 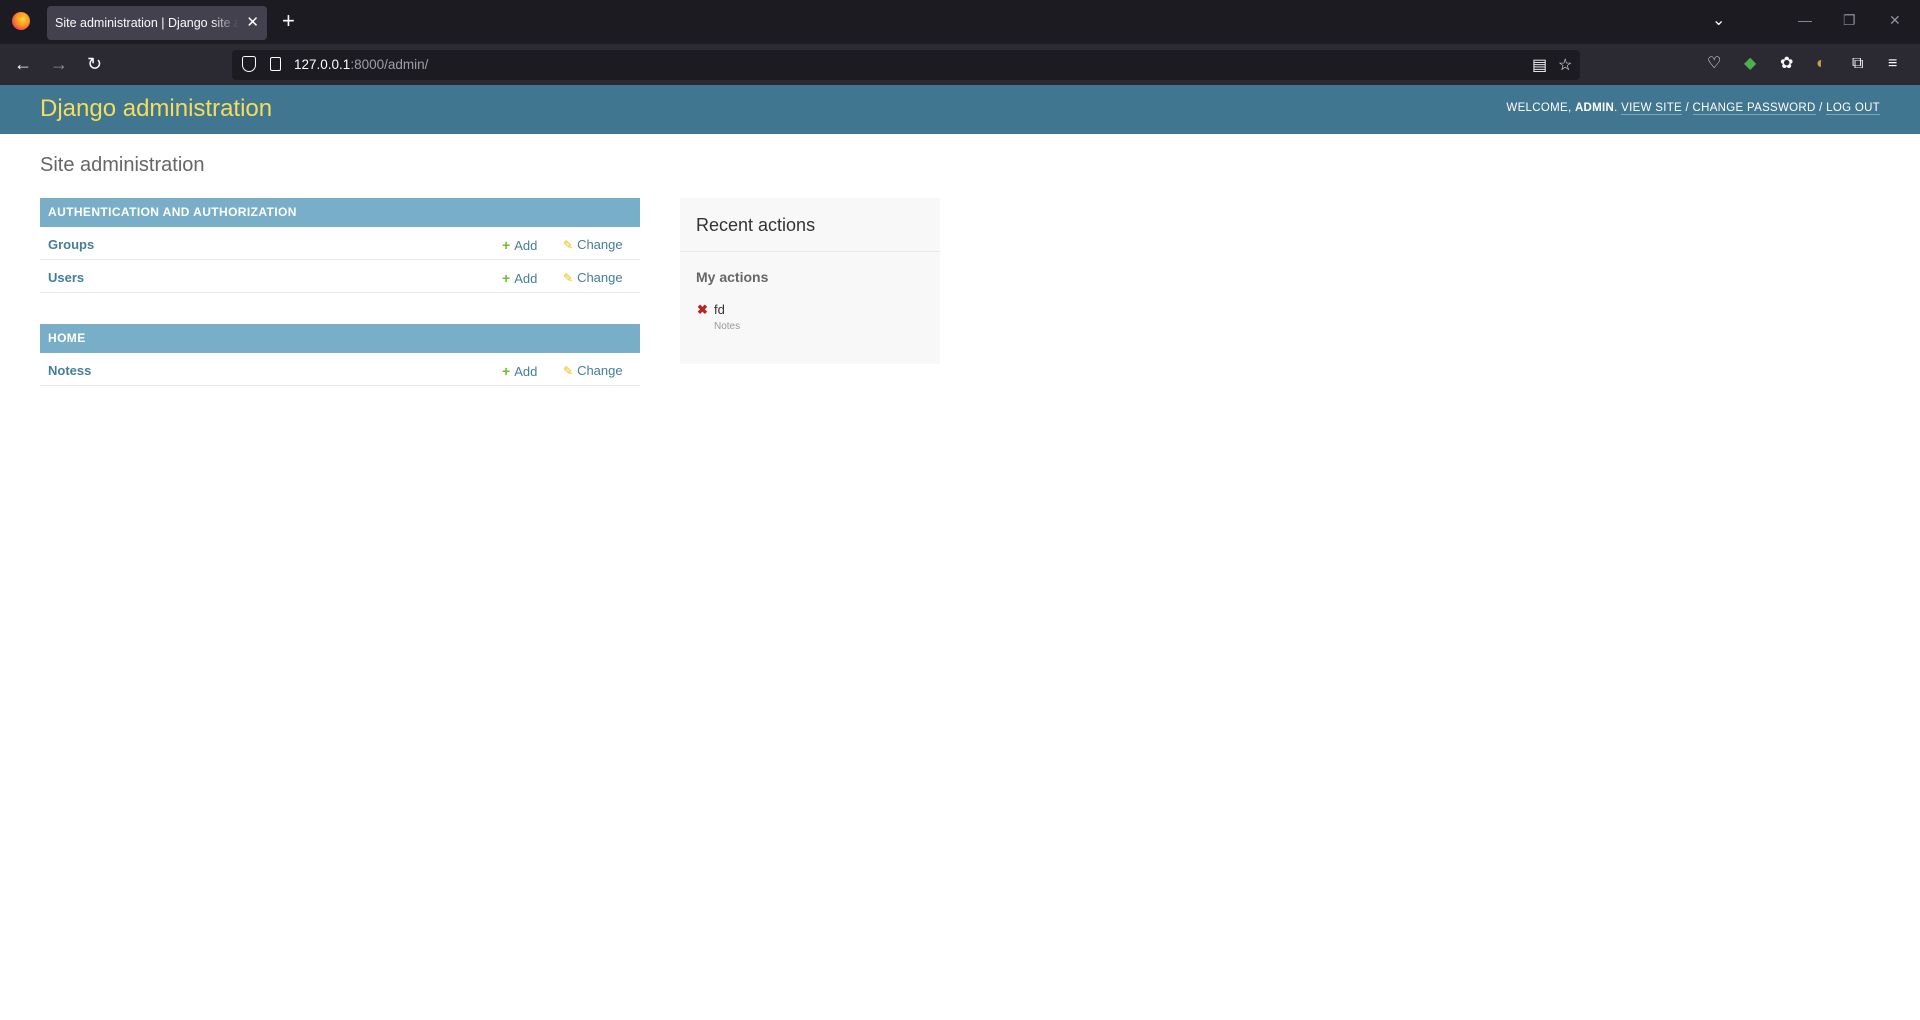 What do you see at coordinates (1857, 64) in the screenshot?
I see `puzzle-icon: ⧉` at bounding box center [1857, 64].